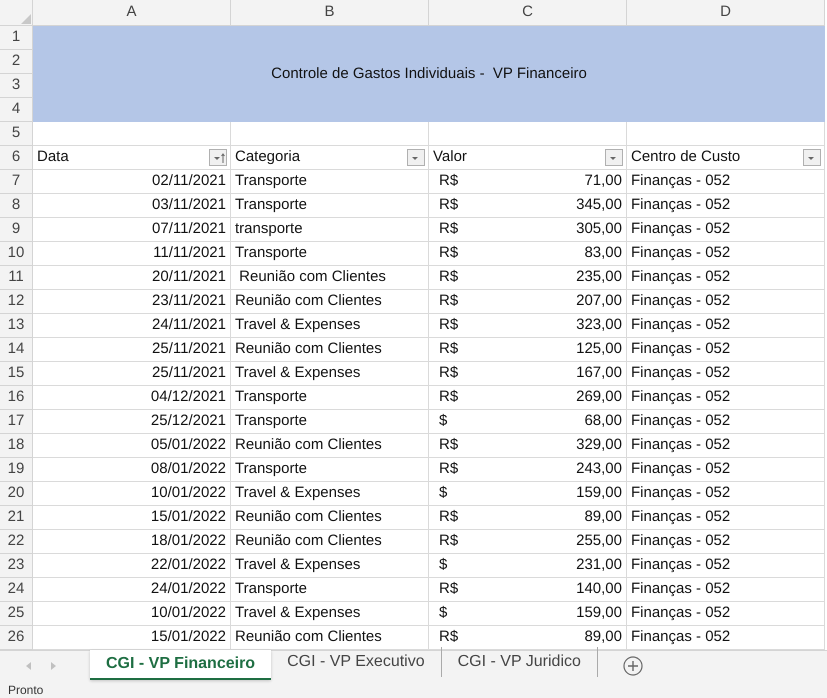 The image size is (827, 698). Describe the element at coordinates (16, 38) in the screenshot. I see `row-header: 1` at that location.